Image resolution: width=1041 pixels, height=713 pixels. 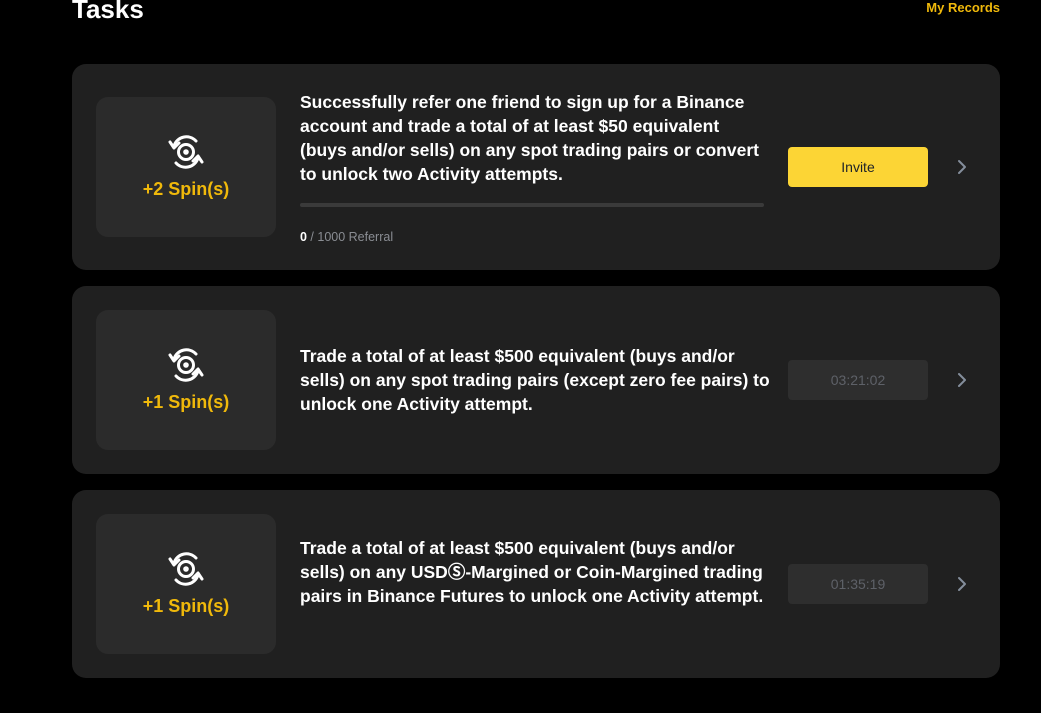 What do you see at coordinates (108, 12) in the screenshot?
I see `page-title: Tasks` at bounding box center [108, 12].